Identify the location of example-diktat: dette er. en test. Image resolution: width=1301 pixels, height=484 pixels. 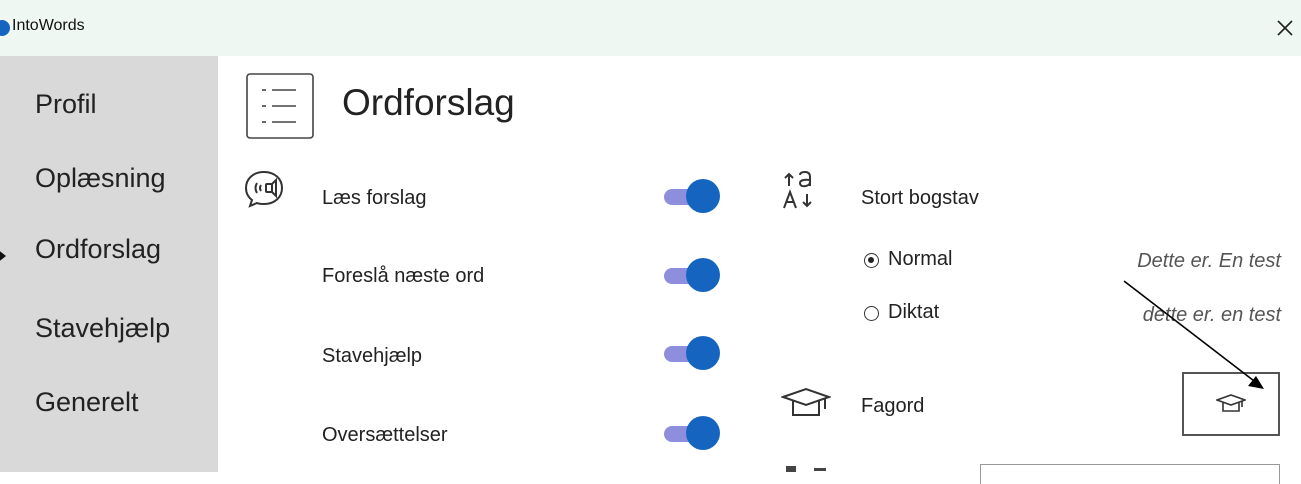
(1211, 315).